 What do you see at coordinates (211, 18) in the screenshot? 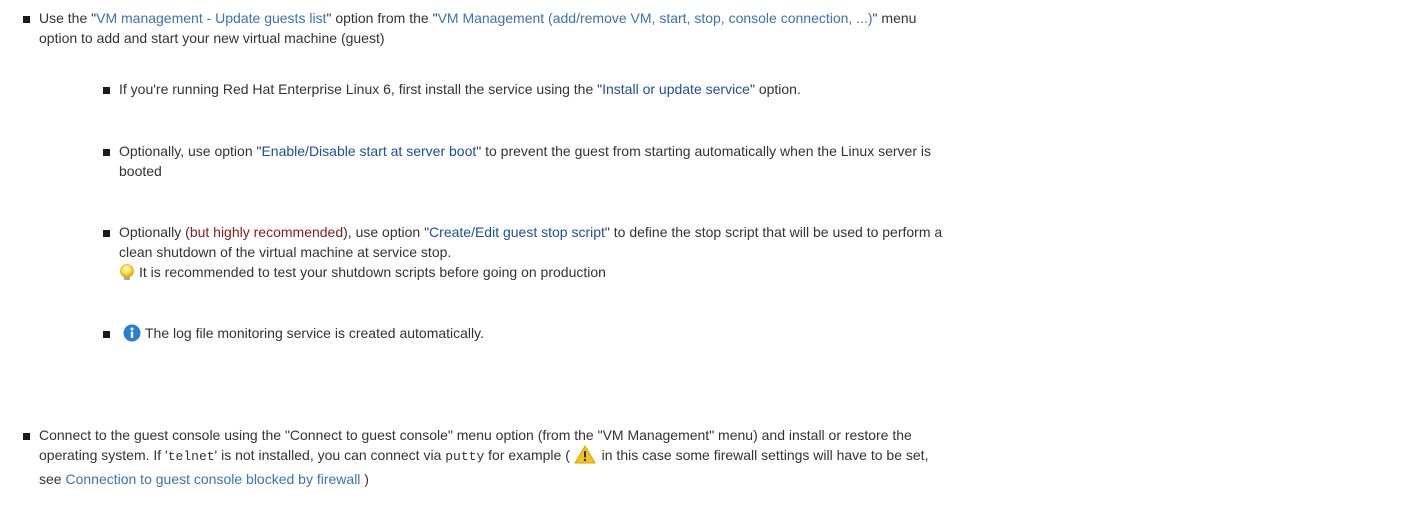
I see `link-update-guests-list: VM management - Update guests list` at bounding box center [211, 18].